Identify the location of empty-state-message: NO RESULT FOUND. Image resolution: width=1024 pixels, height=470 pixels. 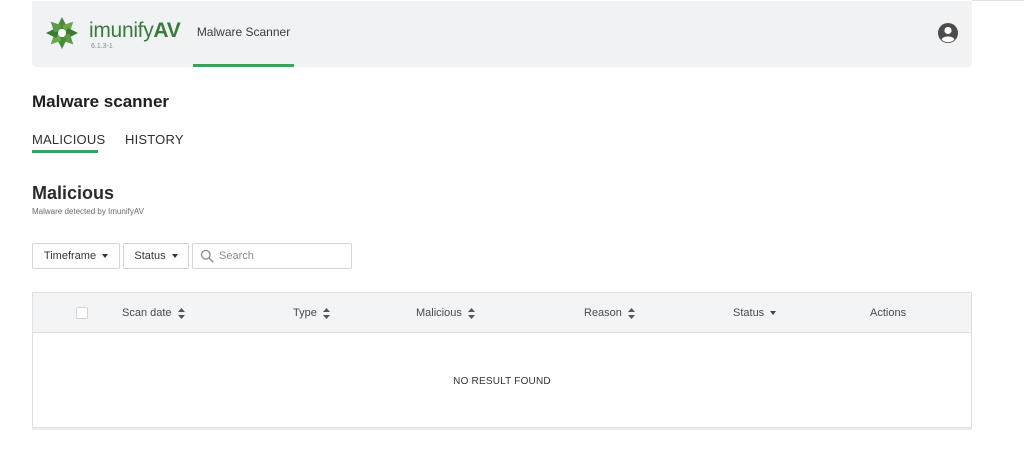
(502, 381).